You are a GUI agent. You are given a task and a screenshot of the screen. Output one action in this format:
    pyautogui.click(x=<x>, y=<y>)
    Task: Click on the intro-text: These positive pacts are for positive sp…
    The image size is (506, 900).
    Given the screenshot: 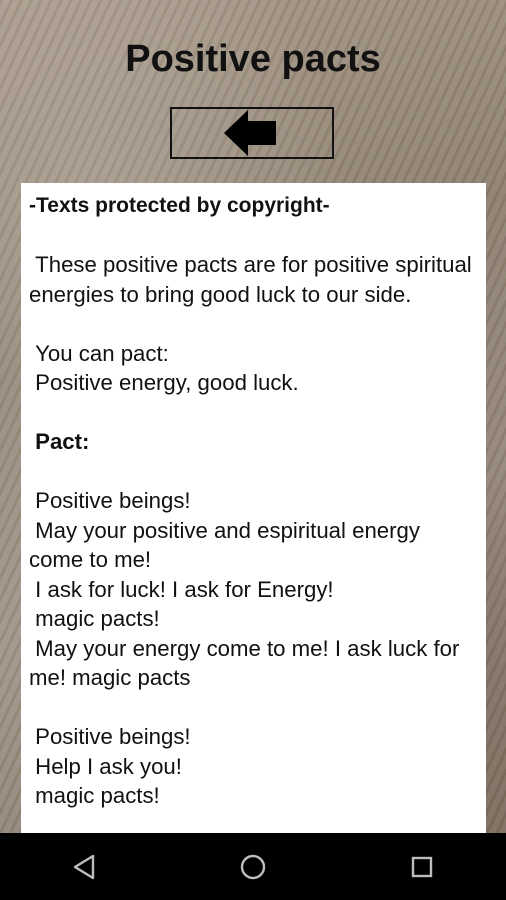 What is the action you would take?
    pyautogui.click(x=253, y=279)
    